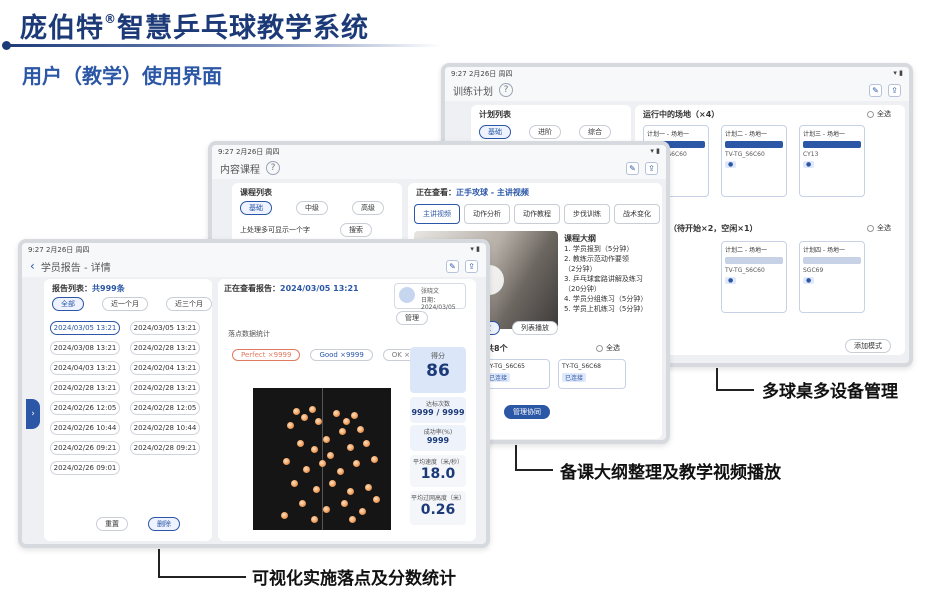 Image resolution: width=934 pixels, height=594 pixels. I want to click on range-3m: 近三个月, so click(189, 304).